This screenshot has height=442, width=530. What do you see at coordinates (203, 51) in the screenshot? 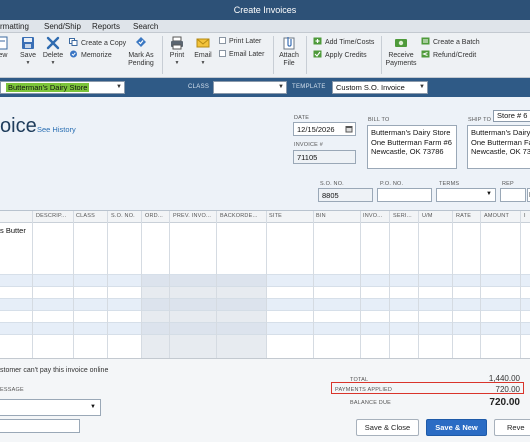
I see `email-button: Email ▼` at bounding box center [203, 51].